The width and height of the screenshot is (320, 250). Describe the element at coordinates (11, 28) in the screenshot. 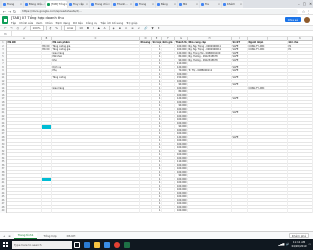

I see `redo-icon: ↷` at that location.